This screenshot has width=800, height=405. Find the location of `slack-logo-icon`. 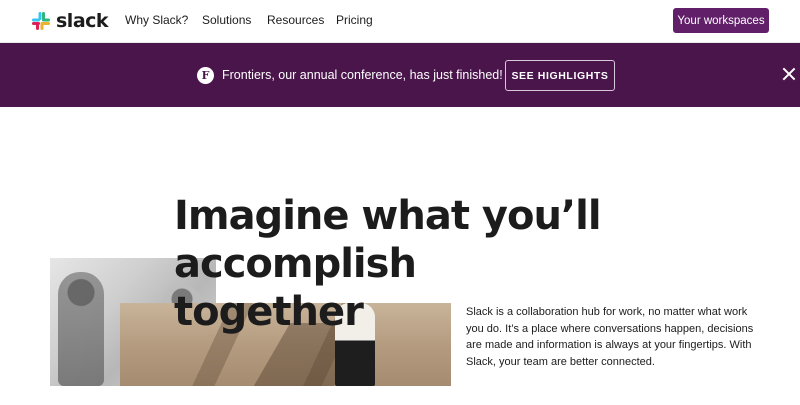

slack-logo-icon is located at coordinates (41, 21).